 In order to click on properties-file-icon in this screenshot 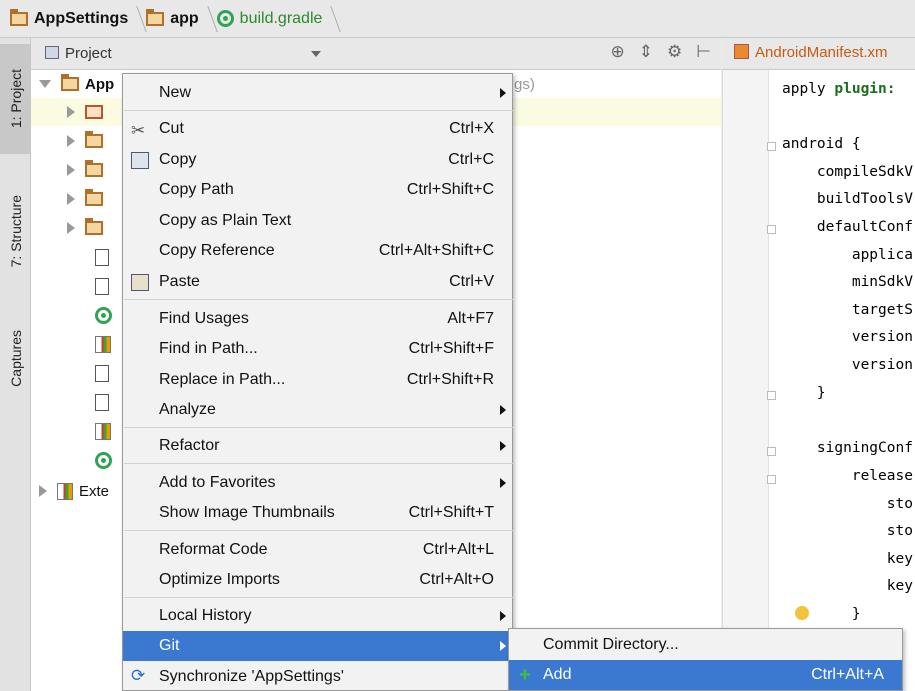, I will do `click(103, 431)`.